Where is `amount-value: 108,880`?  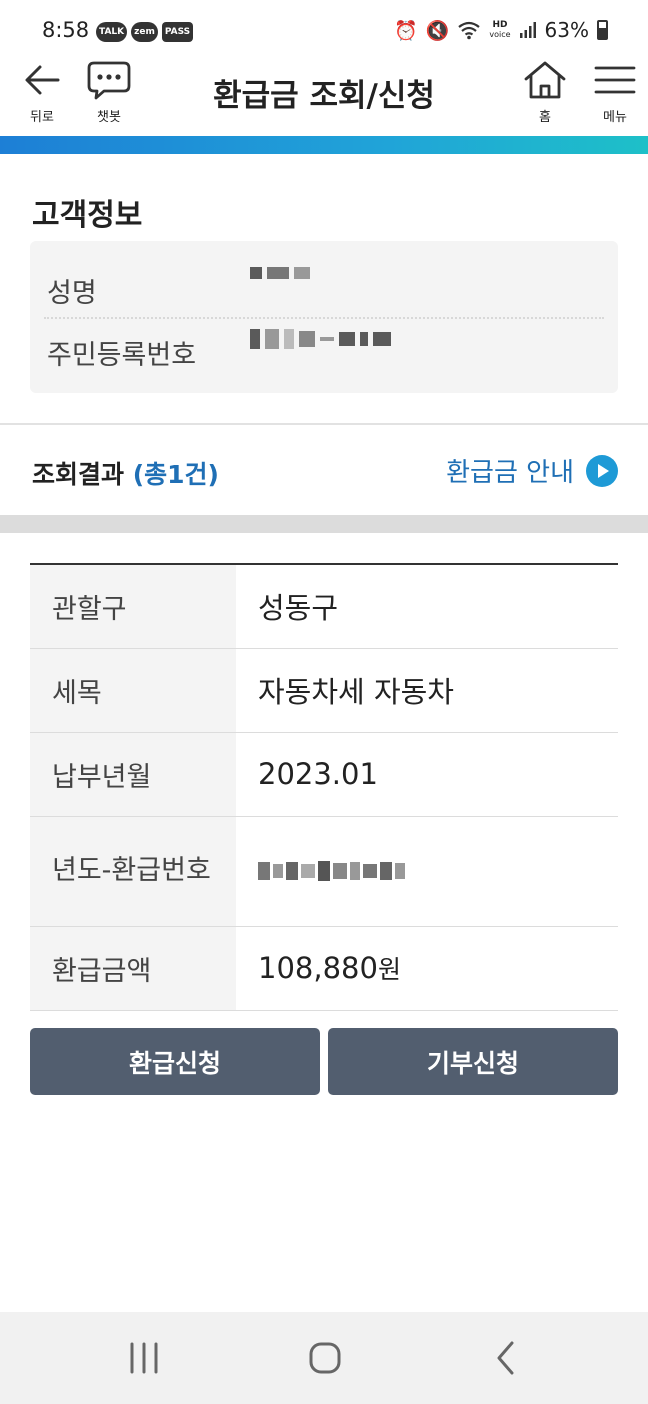
amount-value: 108,880 is located at coordinates (318, 968).